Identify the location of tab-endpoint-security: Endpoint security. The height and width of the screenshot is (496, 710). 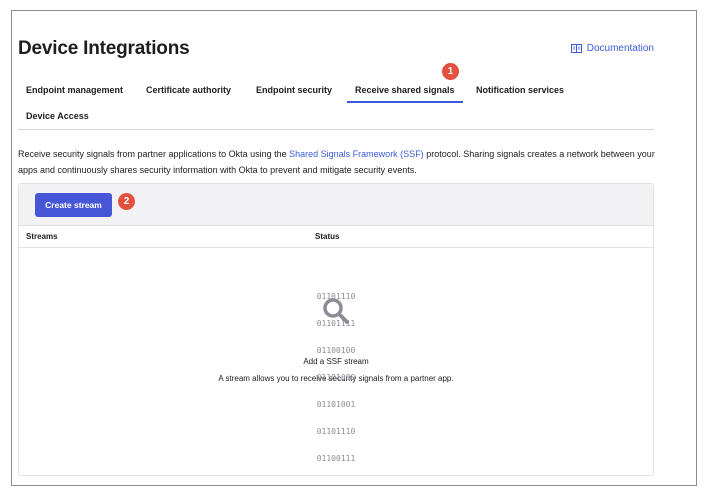
(294, 93).